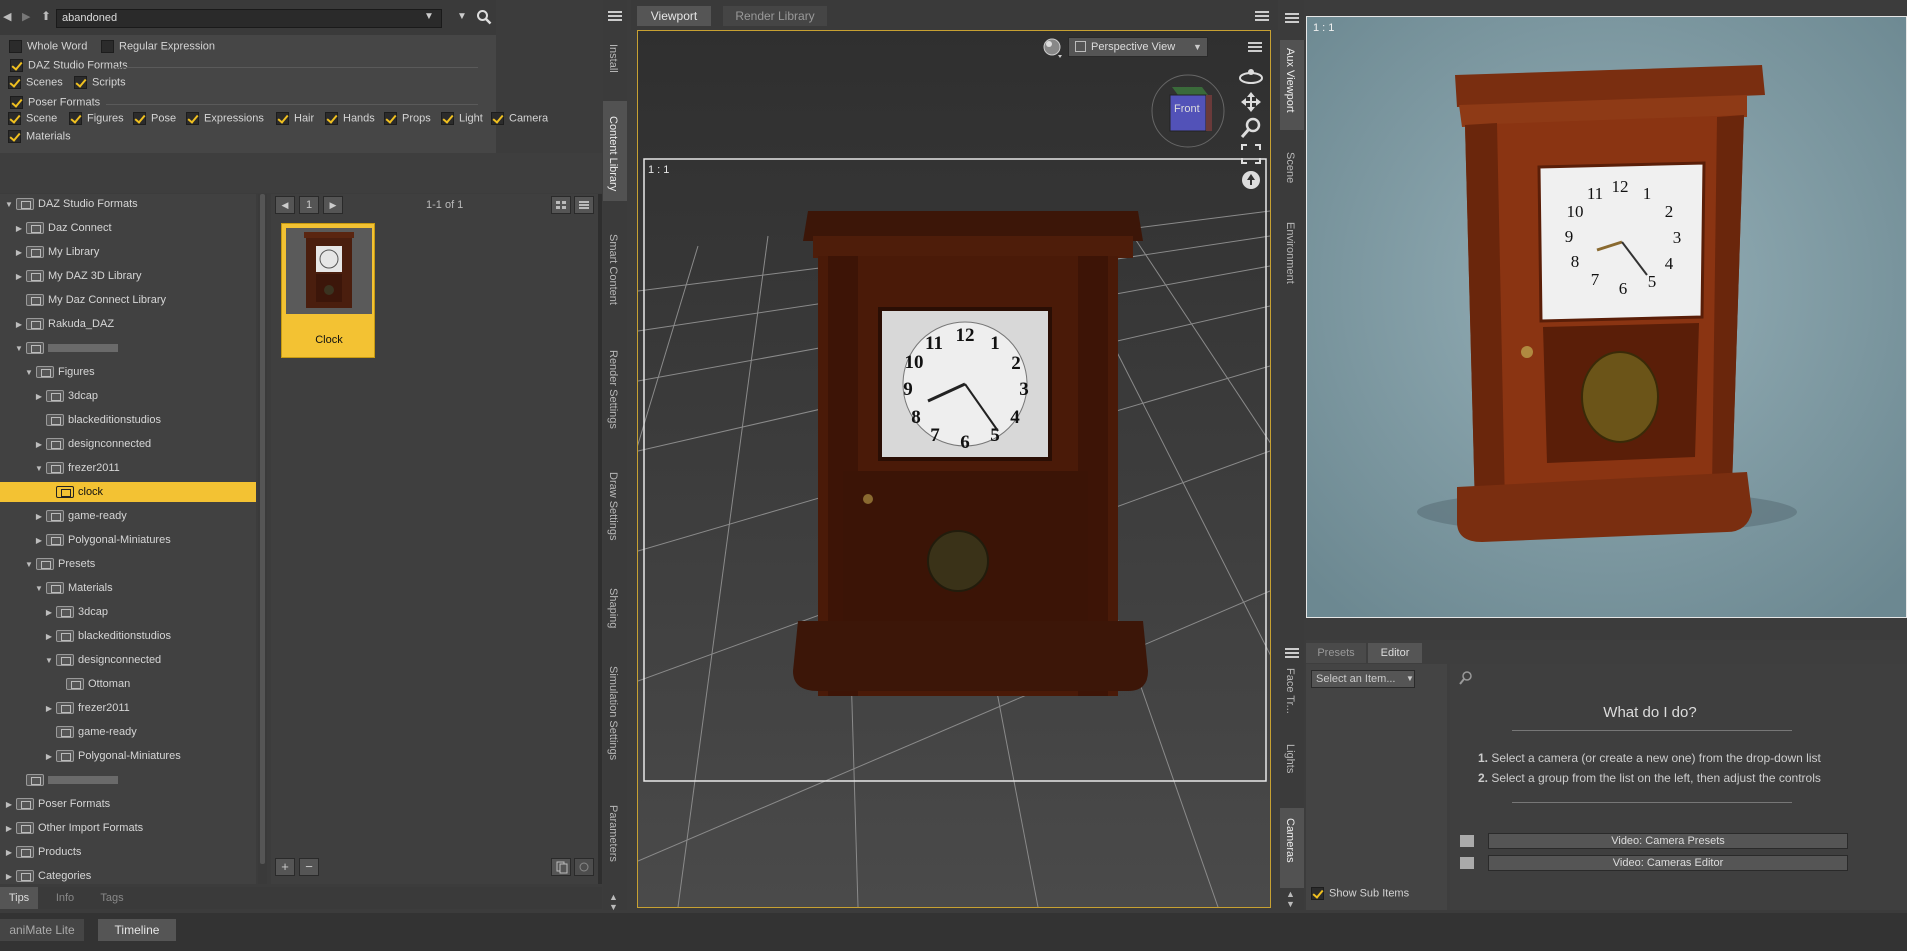  I want to click on camera-select: Select an Item... ▼, so click(1363, 679).